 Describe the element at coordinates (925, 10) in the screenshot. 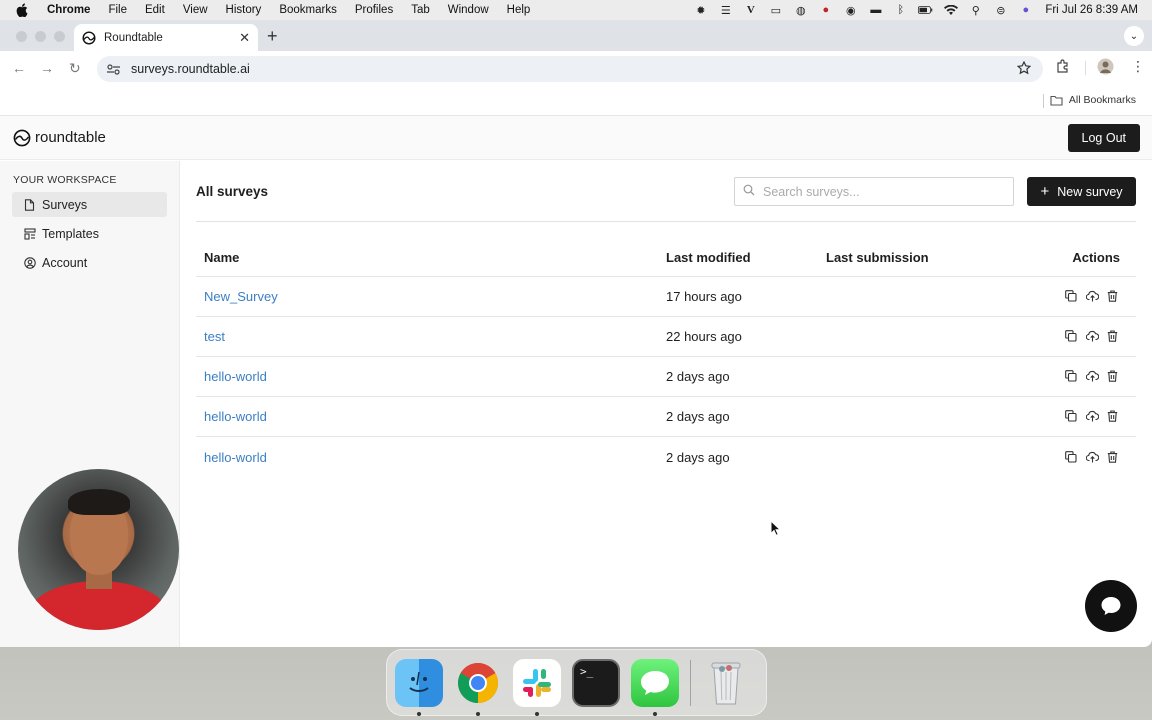

I see `battery-icon` at that location.